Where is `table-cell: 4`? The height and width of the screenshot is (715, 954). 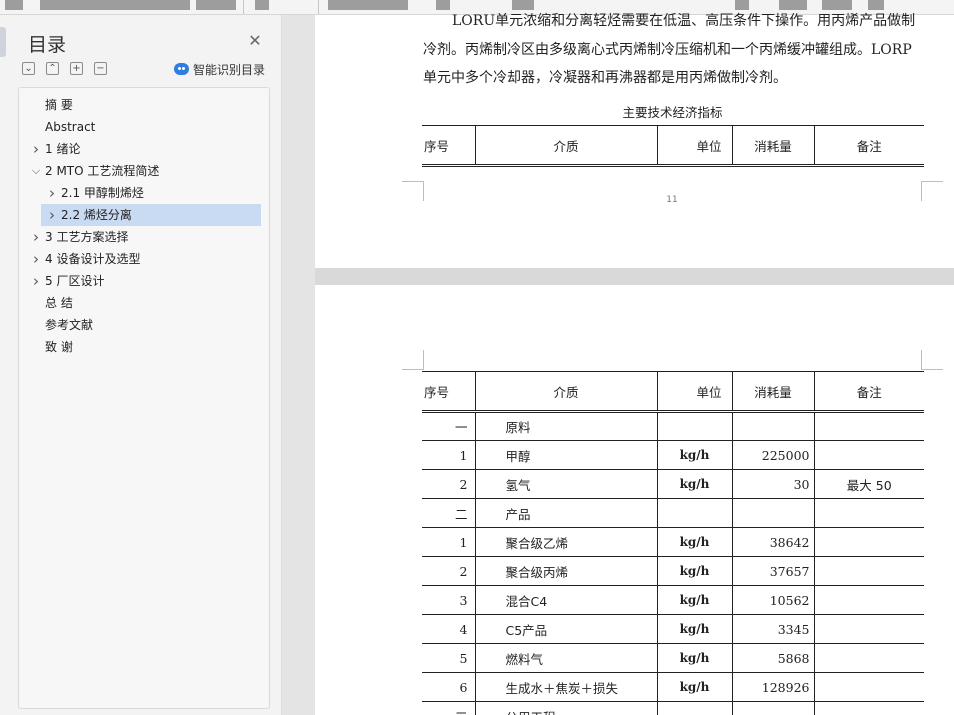
table-cell: 4 is located at coordinates (449, 629).